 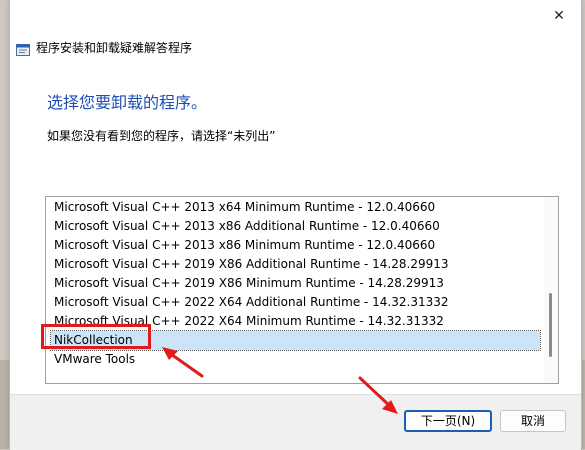 What do you see at coordinates (533, 421) in the screenshot?
I see `cancel-button: 取消` at bounding box center [533, 421].